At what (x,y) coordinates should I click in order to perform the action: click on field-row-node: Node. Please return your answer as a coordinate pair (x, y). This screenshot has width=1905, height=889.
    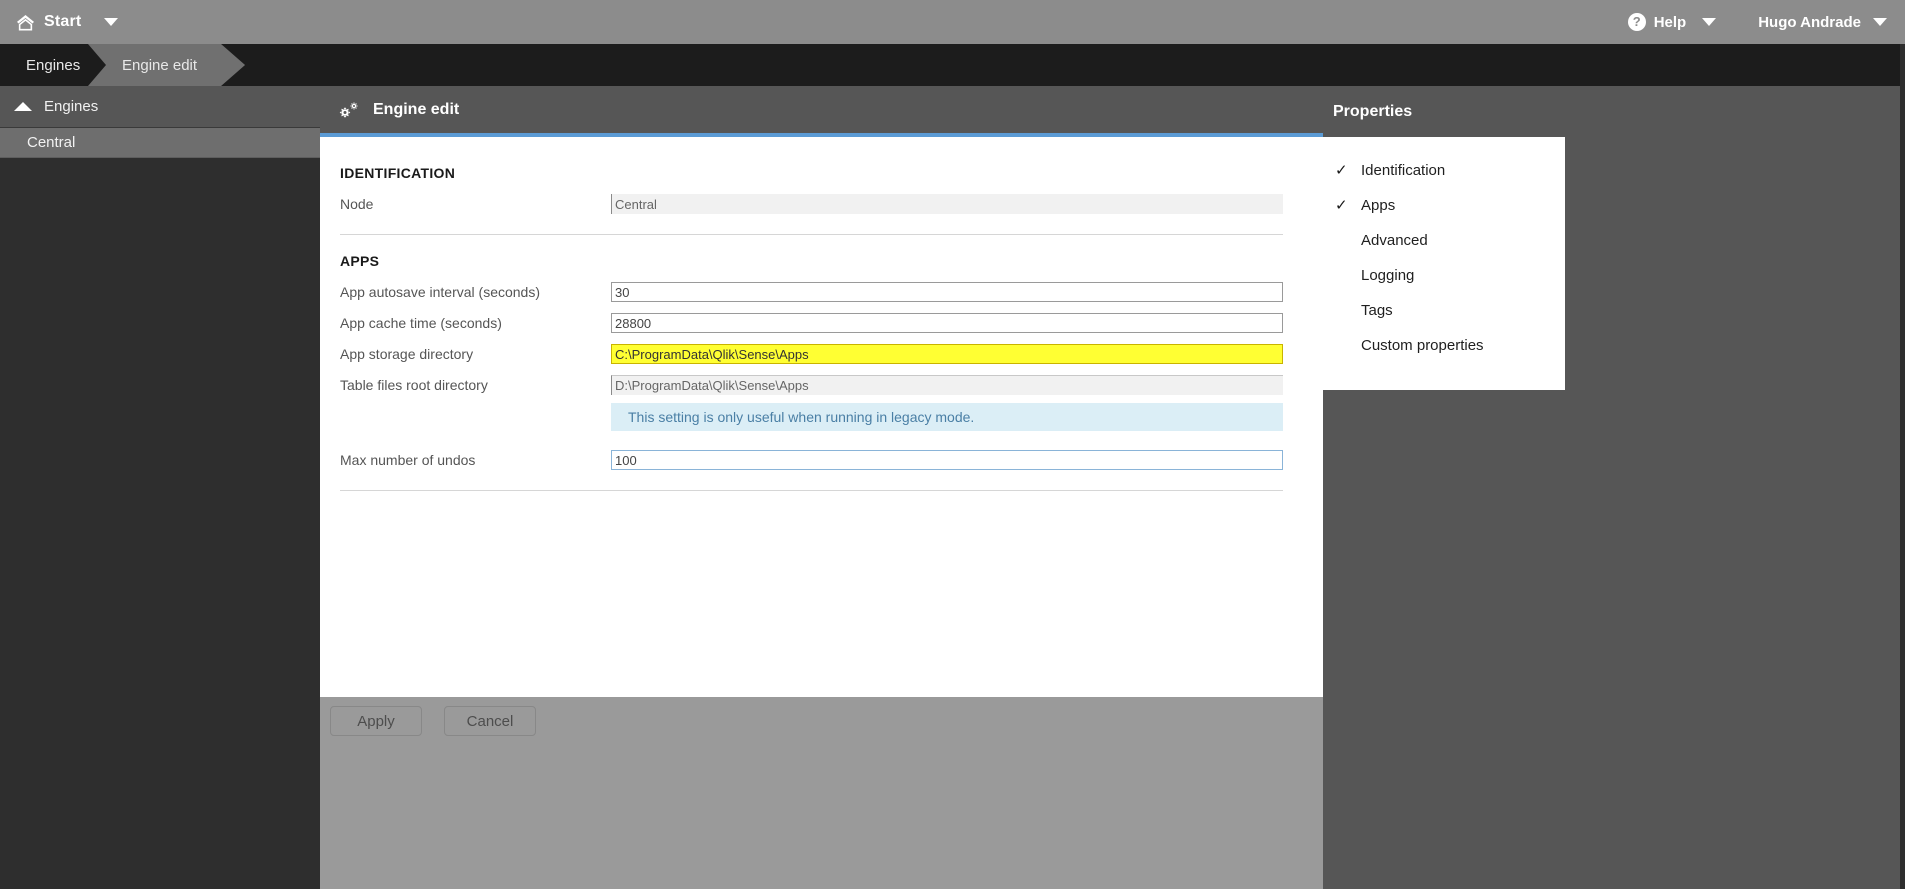
    Looking at the image, I should click on (821, 204).